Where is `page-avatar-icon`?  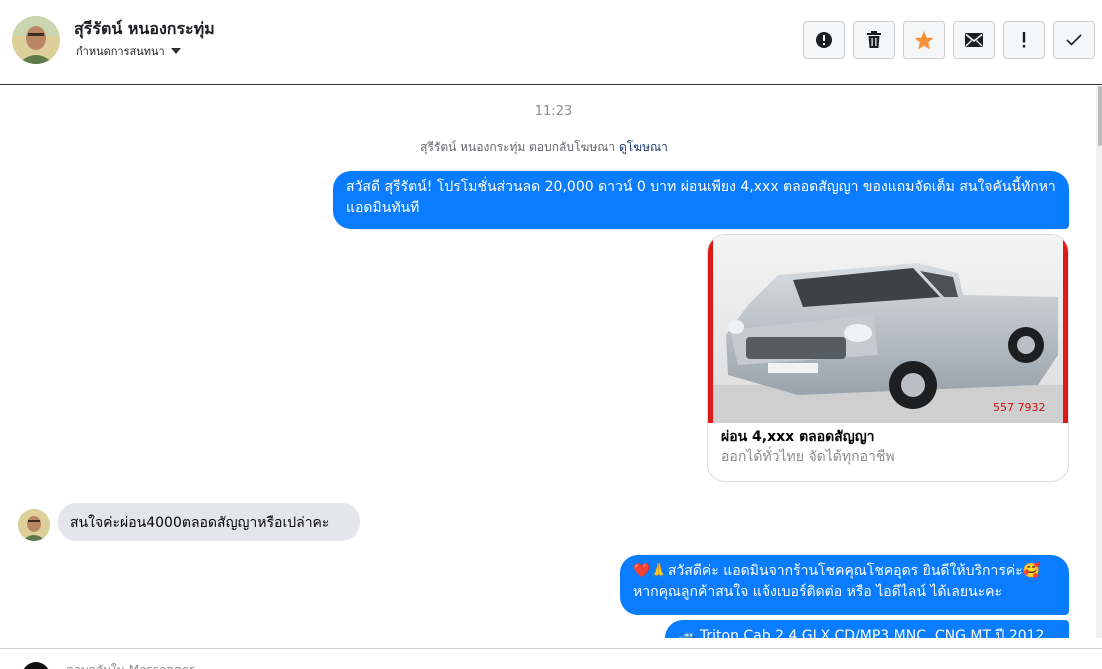
page-avatar-icon is located at coordinates (36, 665).